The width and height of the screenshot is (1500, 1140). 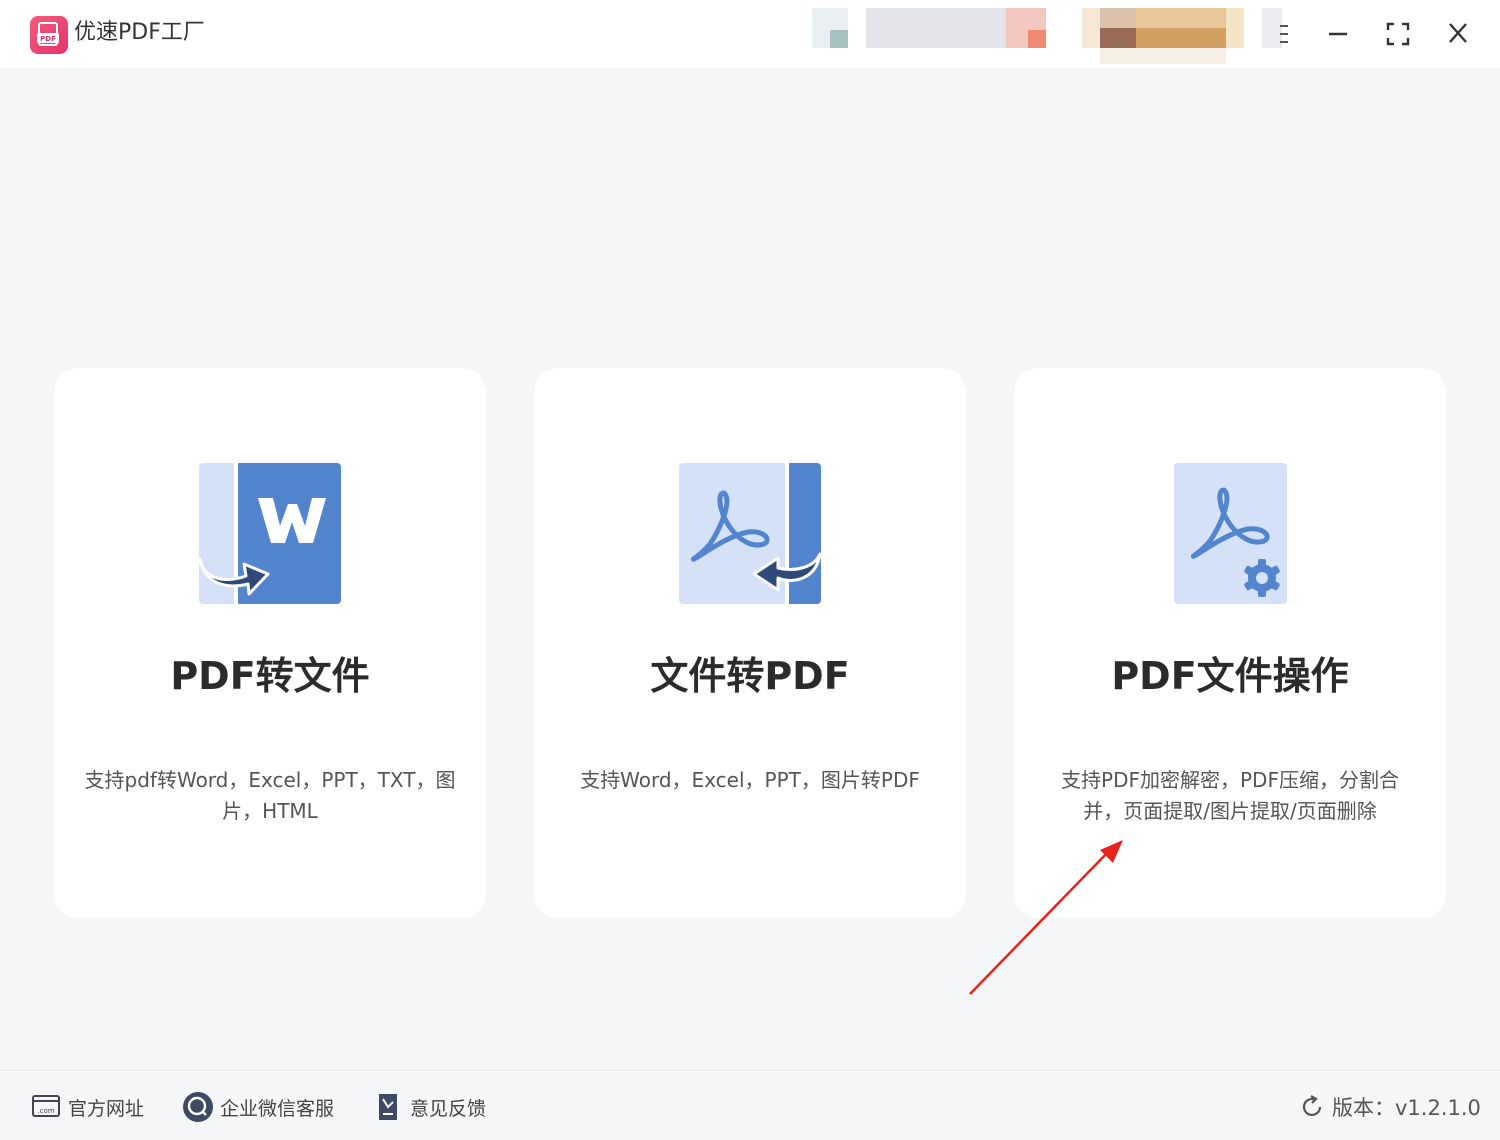 I want to click on website-icon: .com, so click(x=46, y=1107).